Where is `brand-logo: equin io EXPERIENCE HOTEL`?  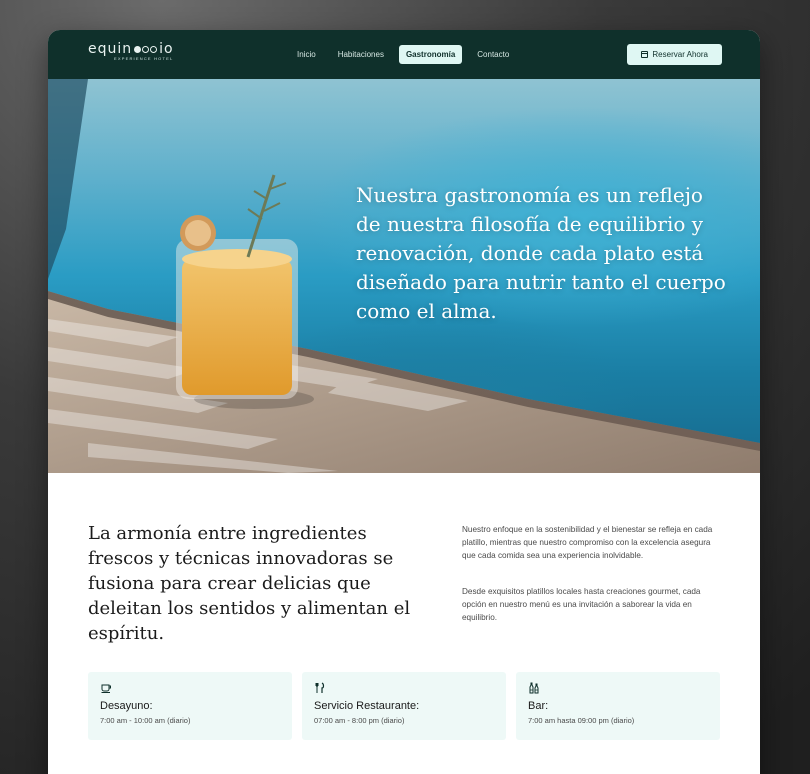 brand-logo: equin io EXPERIENCE HOTEL is located at coordinates (131, 51).